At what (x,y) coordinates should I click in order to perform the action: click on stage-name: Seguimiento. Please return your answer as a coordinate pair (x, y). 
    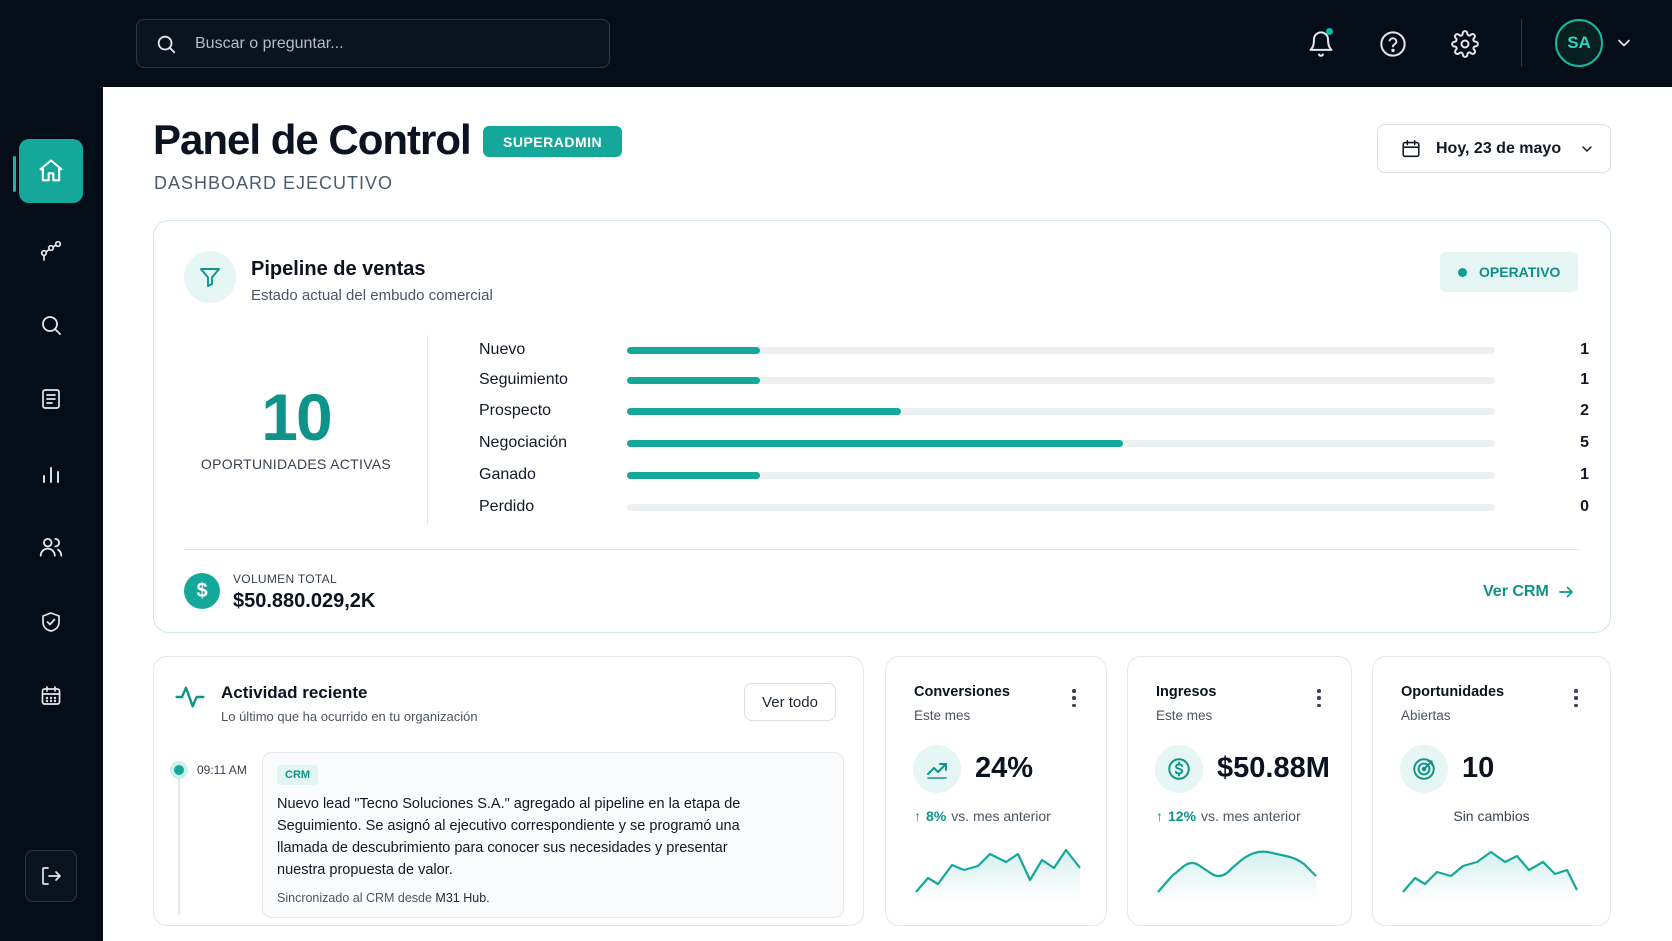
    Looking at the image, I should click on (523, 379).